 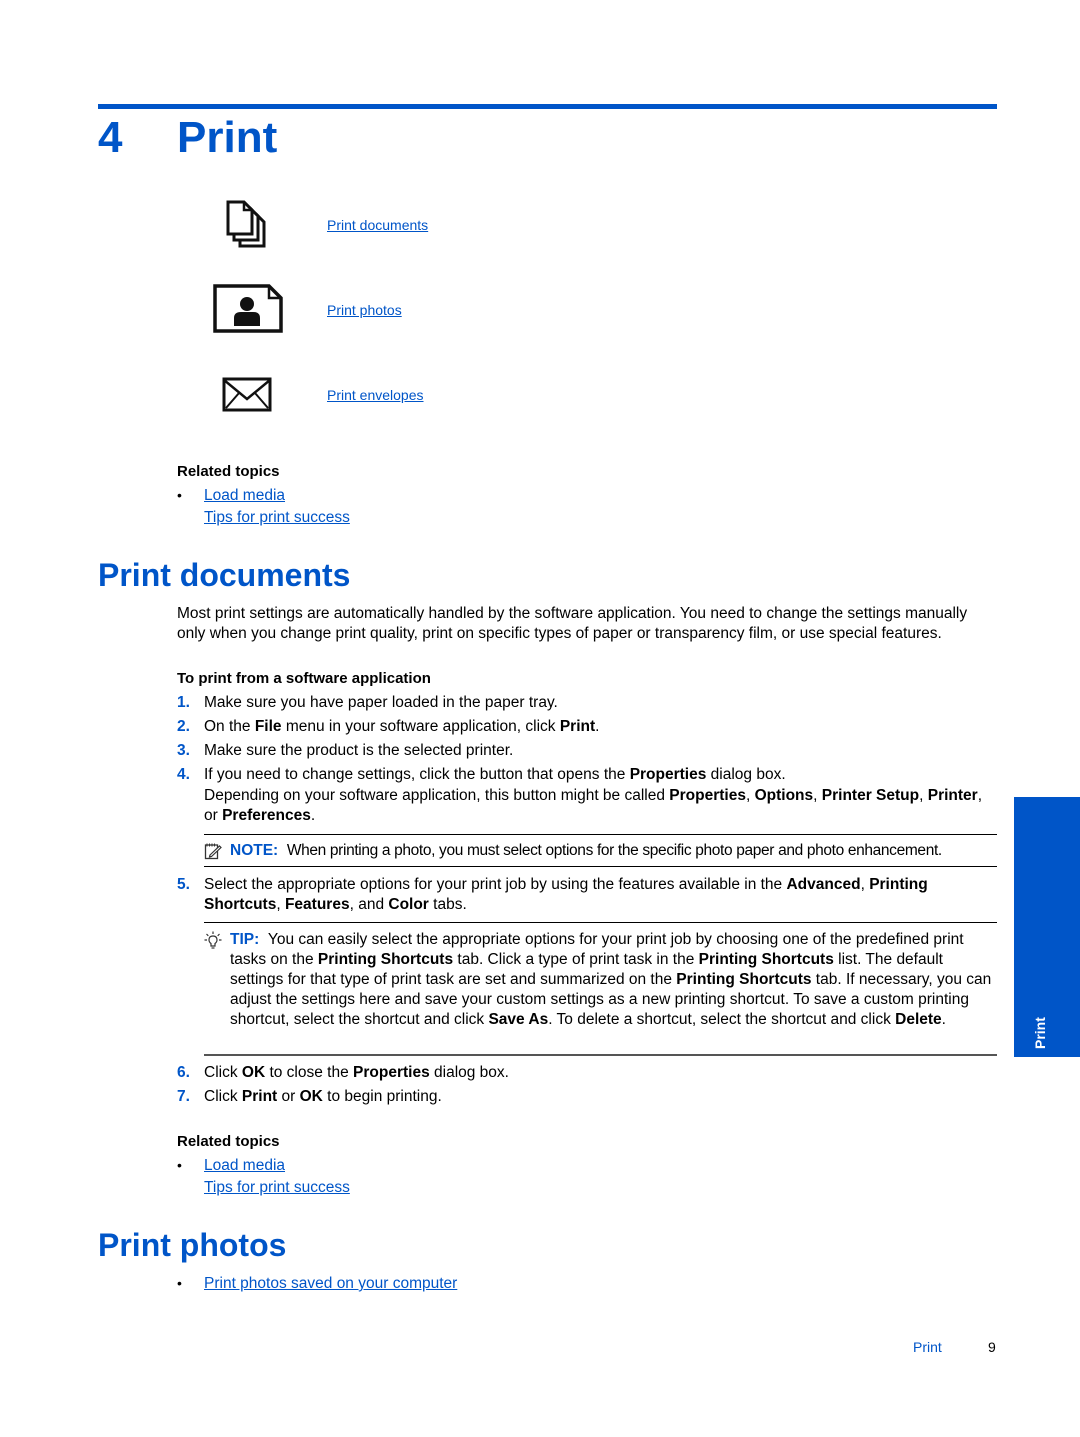 What do you see at coordinates (600, 922) in the screenshot?
I see `tip-top-rule` at bounding box center [600, 922].